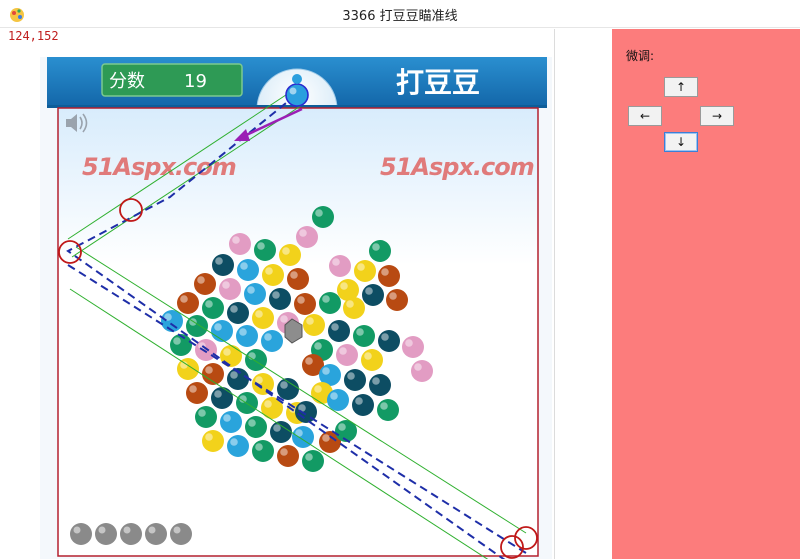  I want to click on watermark-right: 51Aspx.com, so click(457, 167).